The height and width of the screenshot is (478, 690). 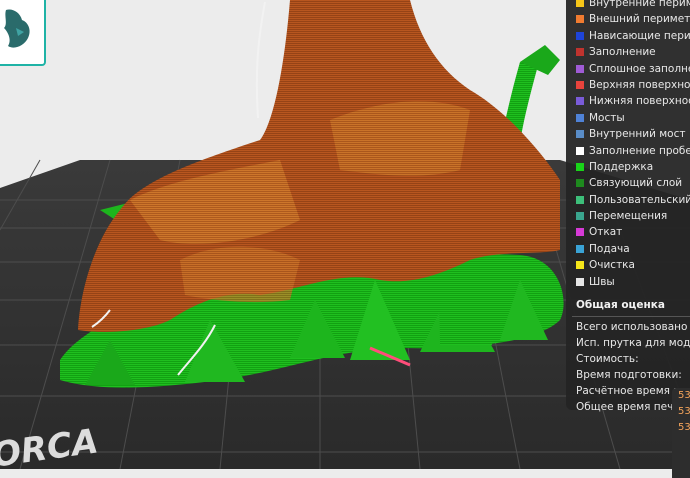 What do you see at coordinates (622, 52) in the screenshot?
I see `legend-item-label: Заполнение` at bounding box center [622, 52].